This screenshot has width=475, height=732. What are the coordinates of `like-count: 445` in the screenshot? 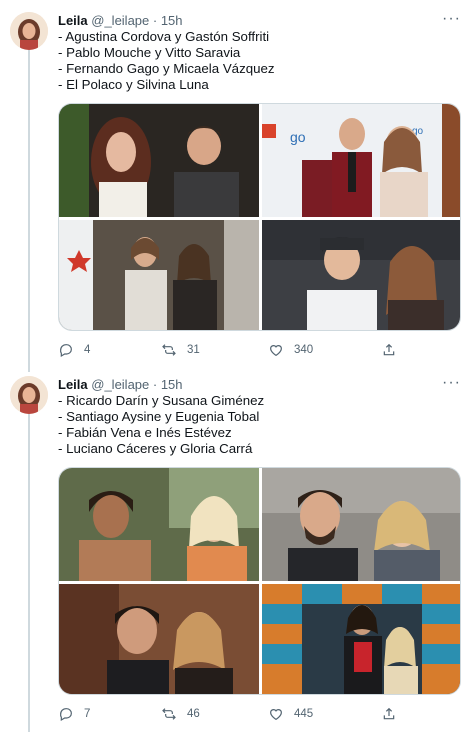 It's located at (304, 714).